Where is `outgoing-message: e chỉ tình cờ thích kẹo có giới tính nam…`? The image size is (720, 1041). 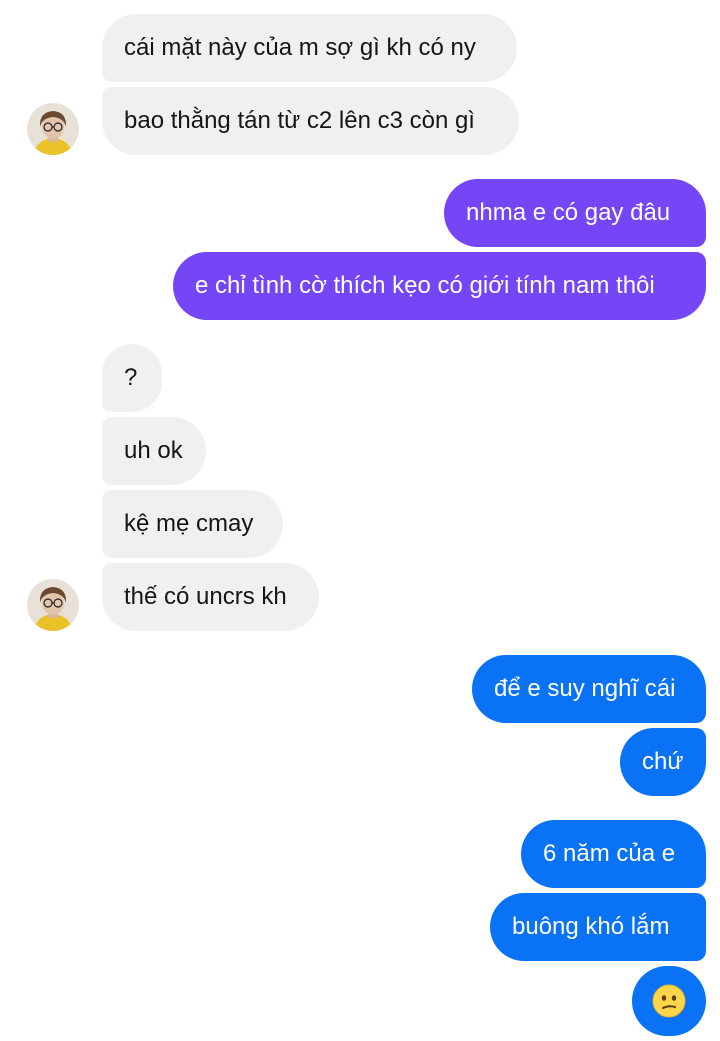 outgoing-message: e chỉ tình cờ thích kẹo có giới tính nam… is located at coordinates (439, 286).